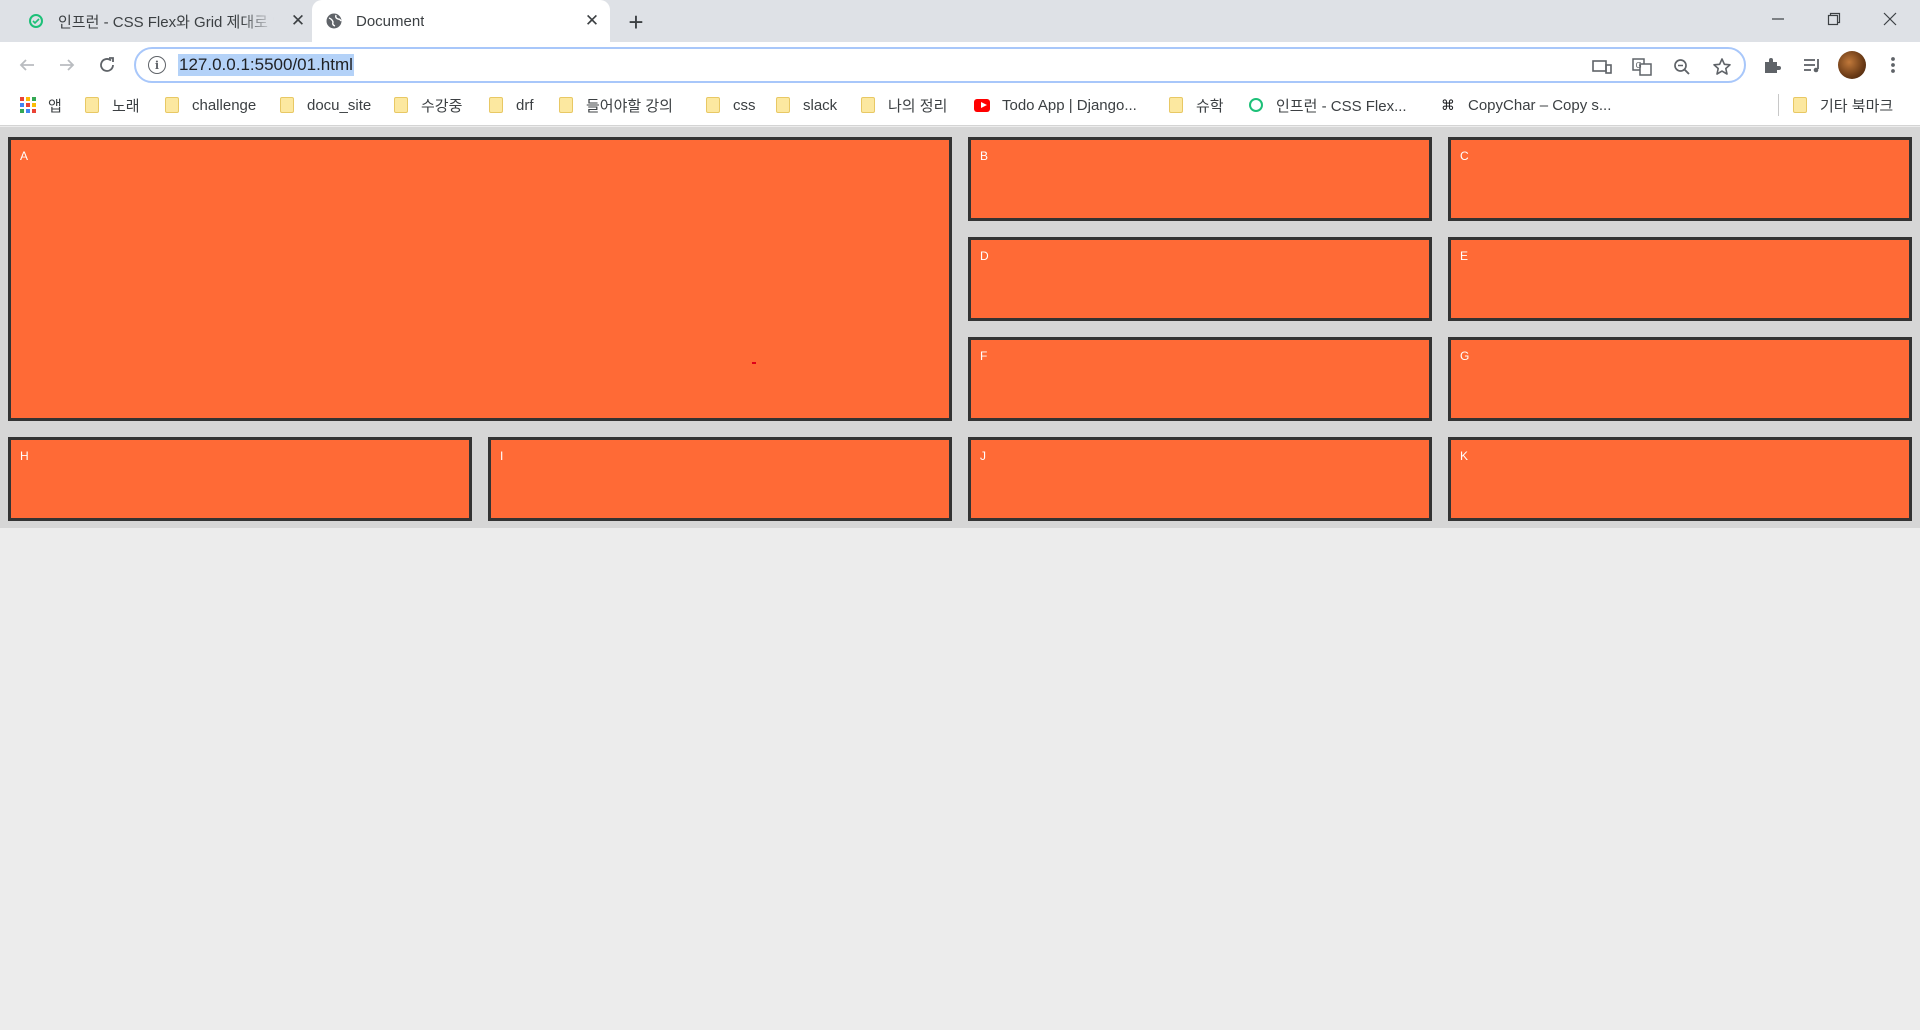 This screenshot has width=1920, height=1030. I want to click on grid-item-h: H, so click(240, 479).